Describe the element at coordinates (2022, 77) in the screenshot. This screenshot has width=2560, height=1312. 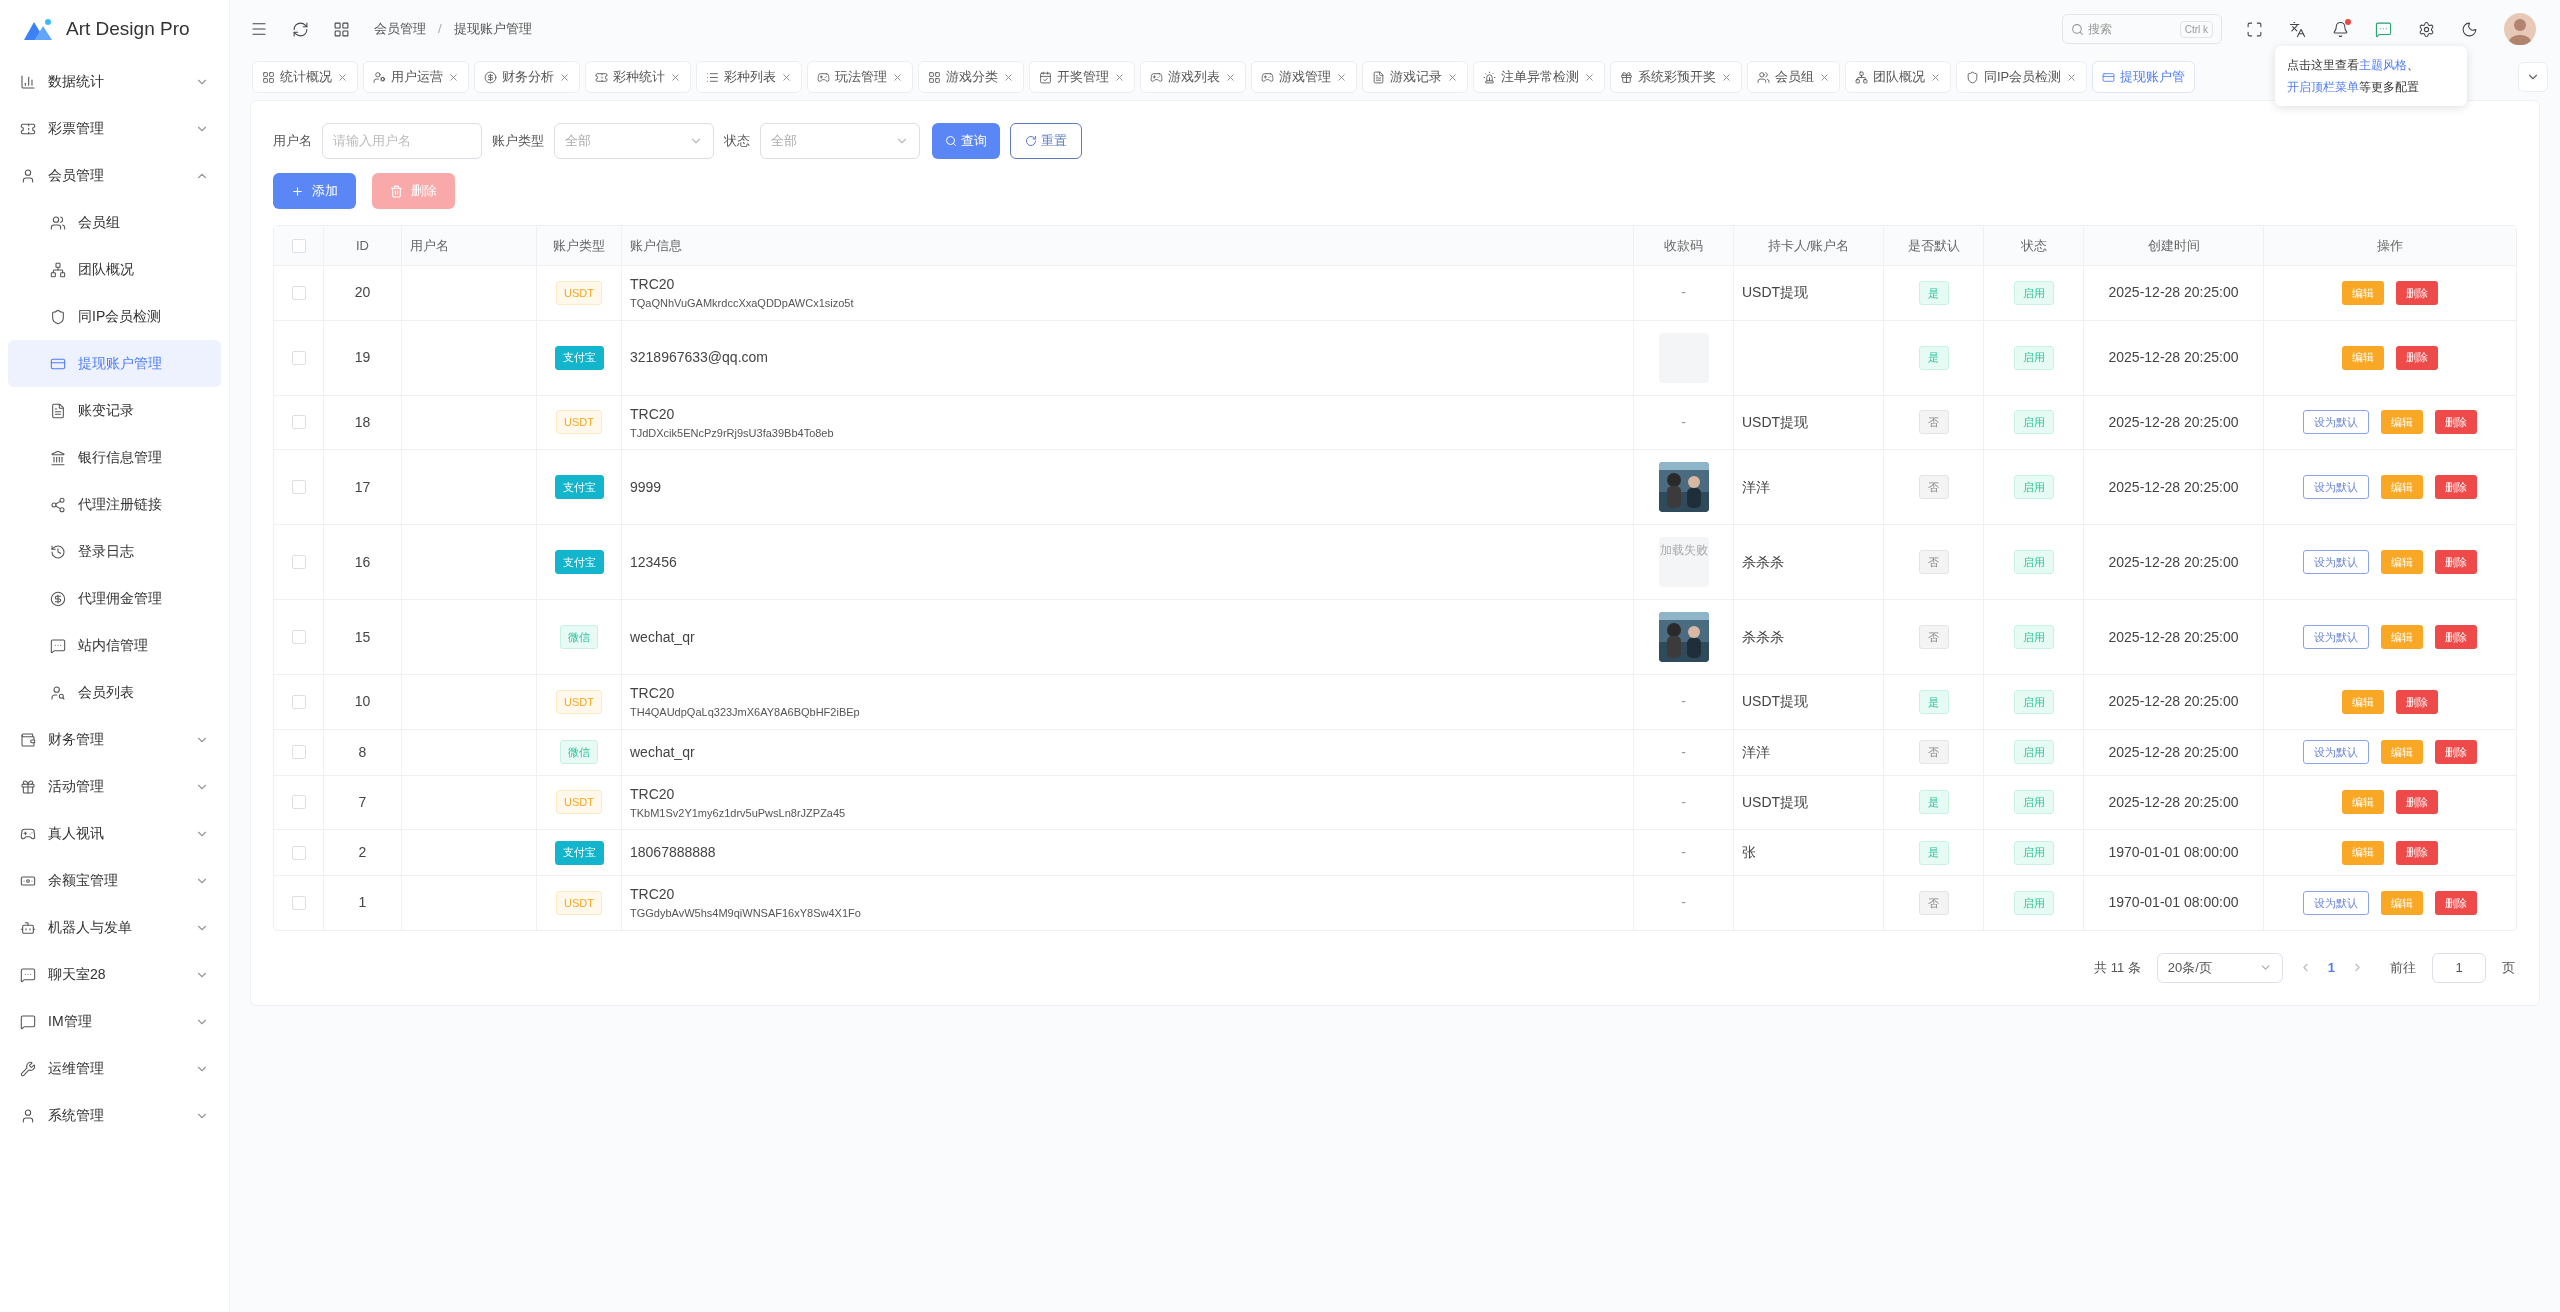
I see `page-tab: 同IP会员检测` at that location.